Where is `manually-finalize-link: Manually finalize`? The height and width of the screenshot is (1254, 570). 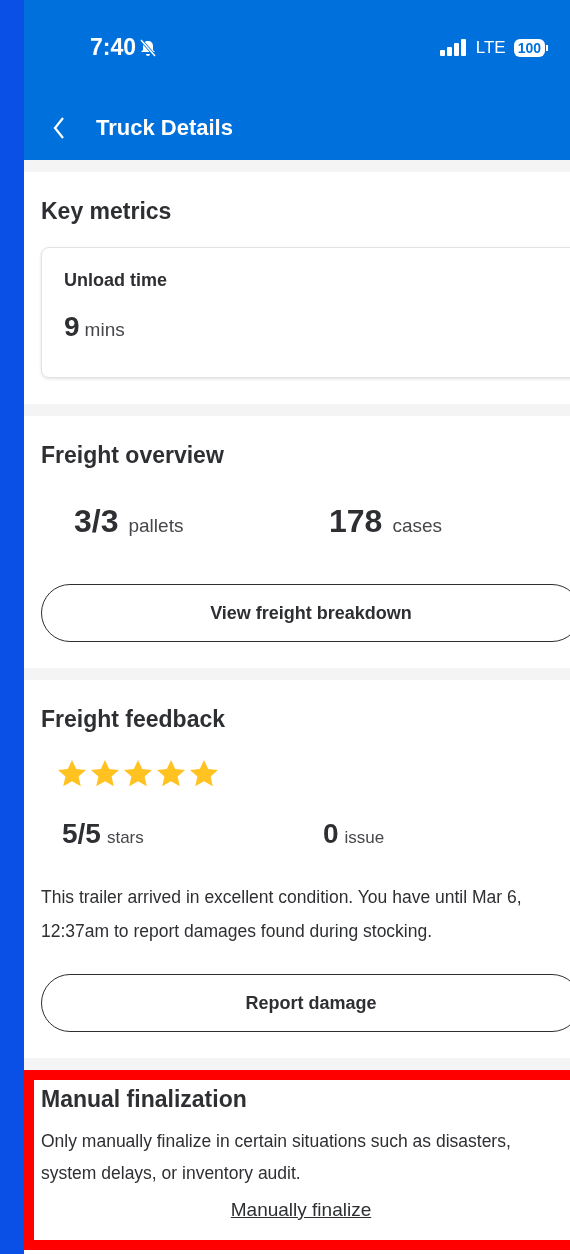 manually-finalize-link: Manually finalize is located at coordinates (301, 1210).